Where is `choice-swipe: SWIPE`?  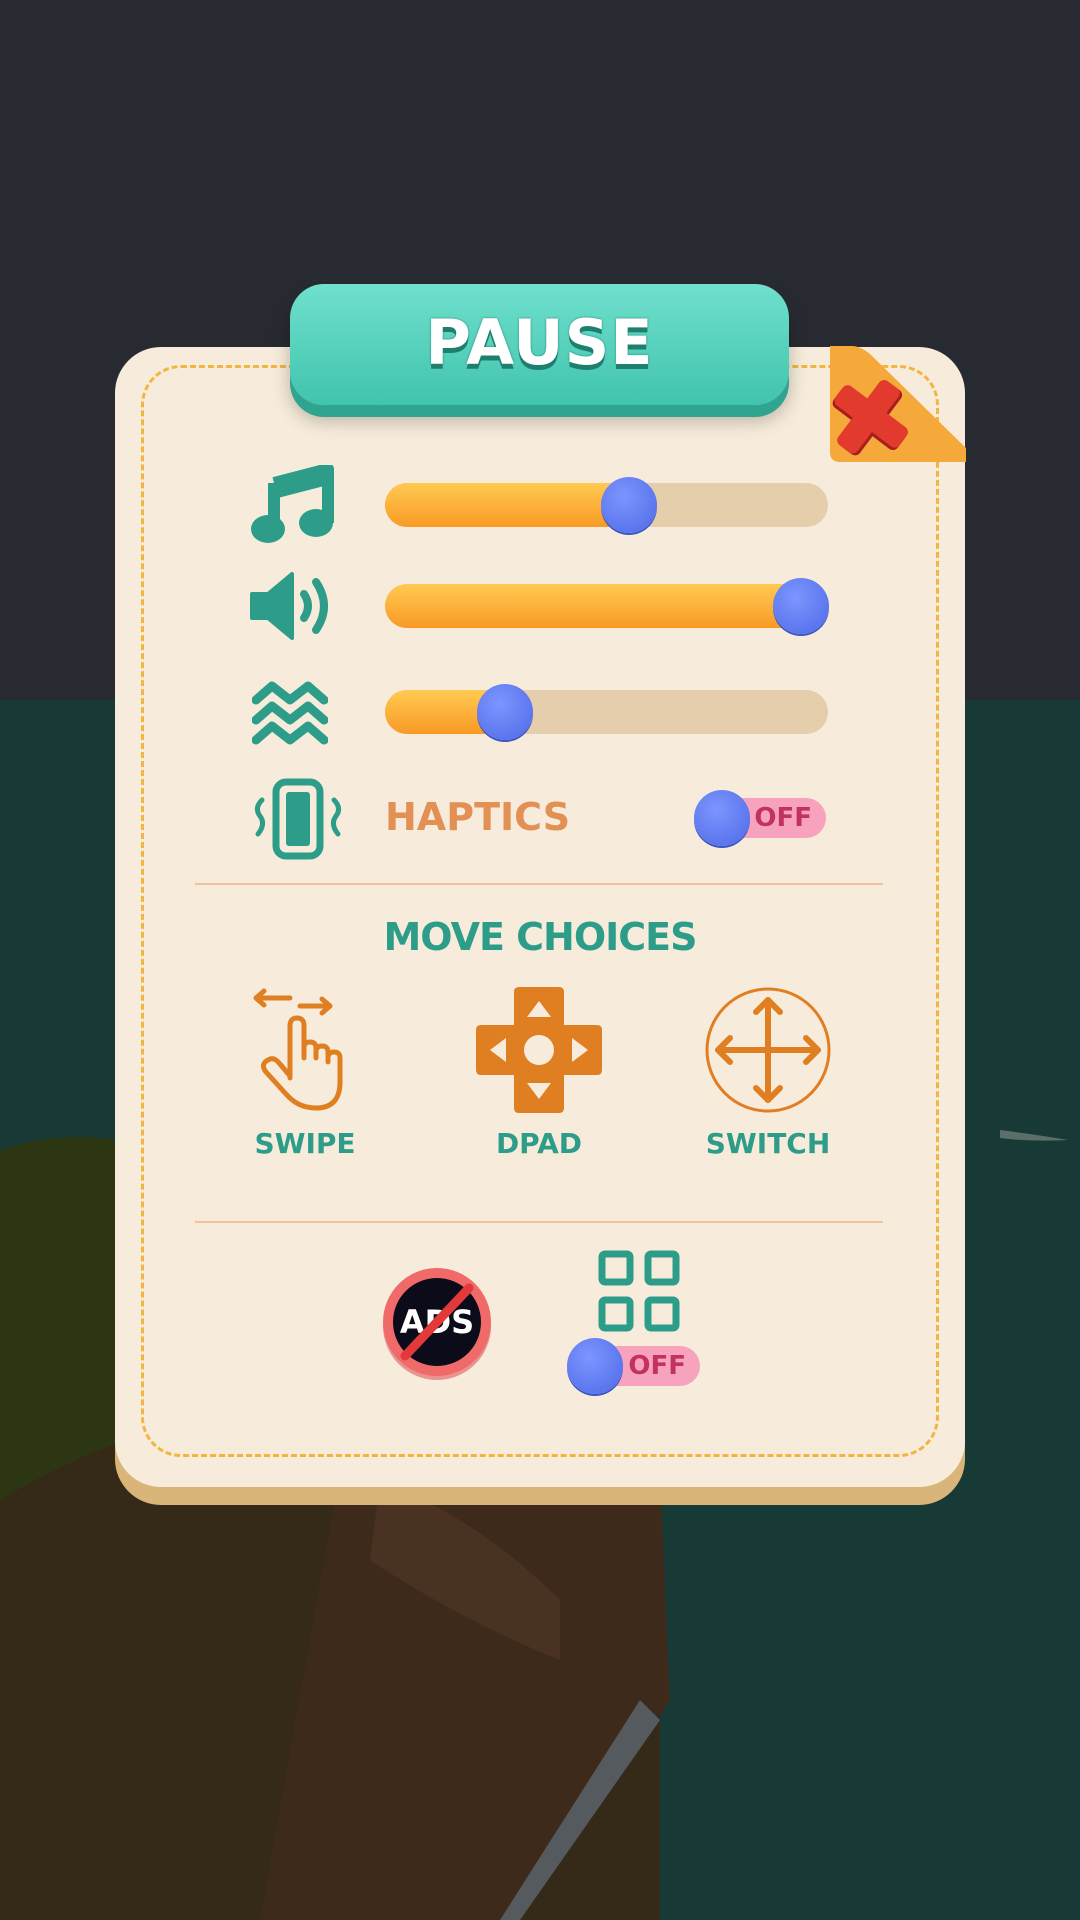 choice-swipe: SWIPE is located at coordinates (305, 1072).